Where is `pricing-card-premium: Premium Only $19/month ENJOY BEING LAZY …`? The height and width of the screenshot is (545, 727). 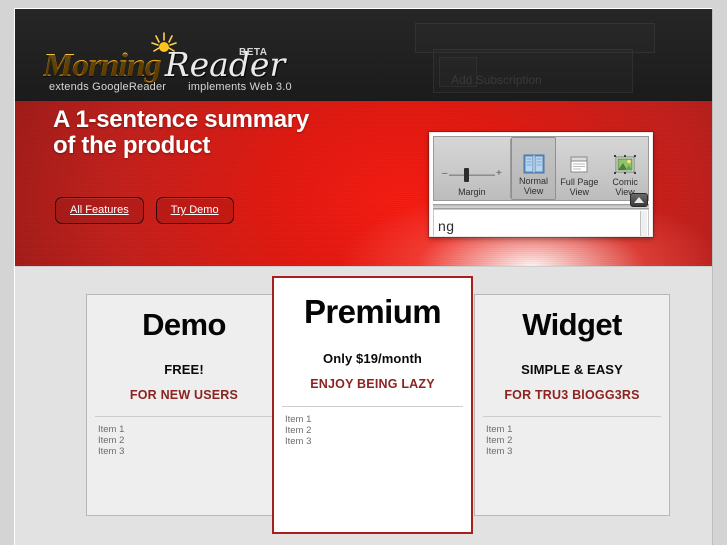 pricing-card-premium: Premium Only $19/month ENJOY BEING LAZY … is located at coordinates (372, 405).